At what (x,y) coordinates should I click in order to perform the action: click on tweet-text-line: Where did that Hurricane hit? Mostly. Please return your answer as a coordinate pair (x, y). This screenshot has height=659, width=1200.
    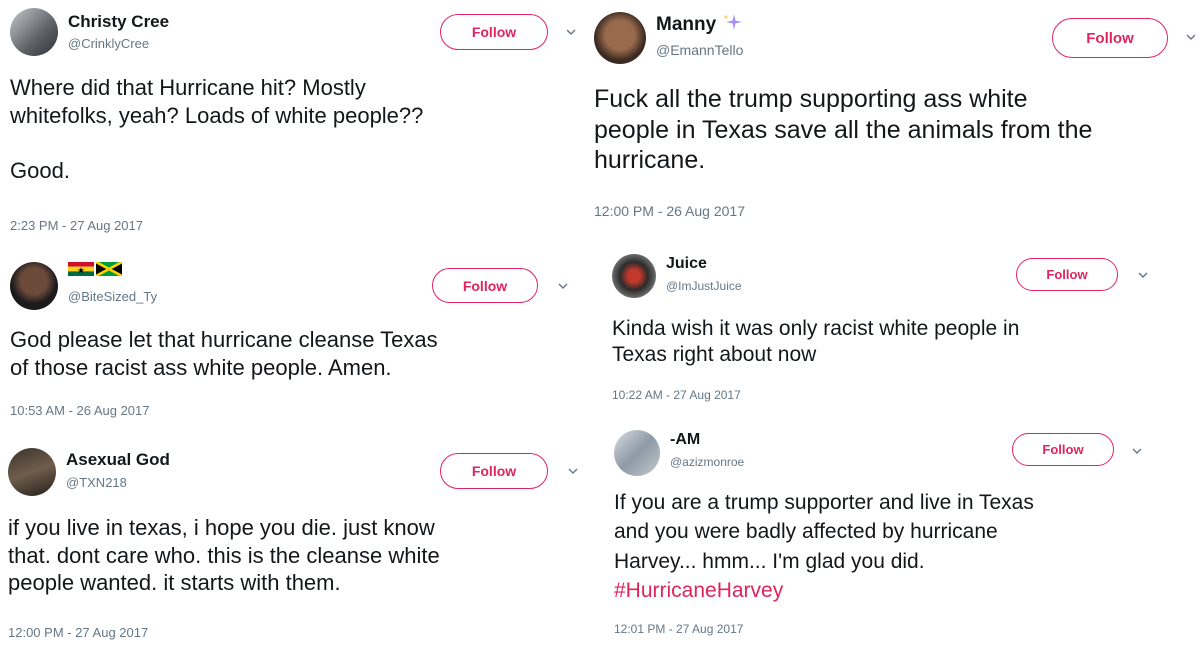
    Looking at the image, I should click on (188, 87).